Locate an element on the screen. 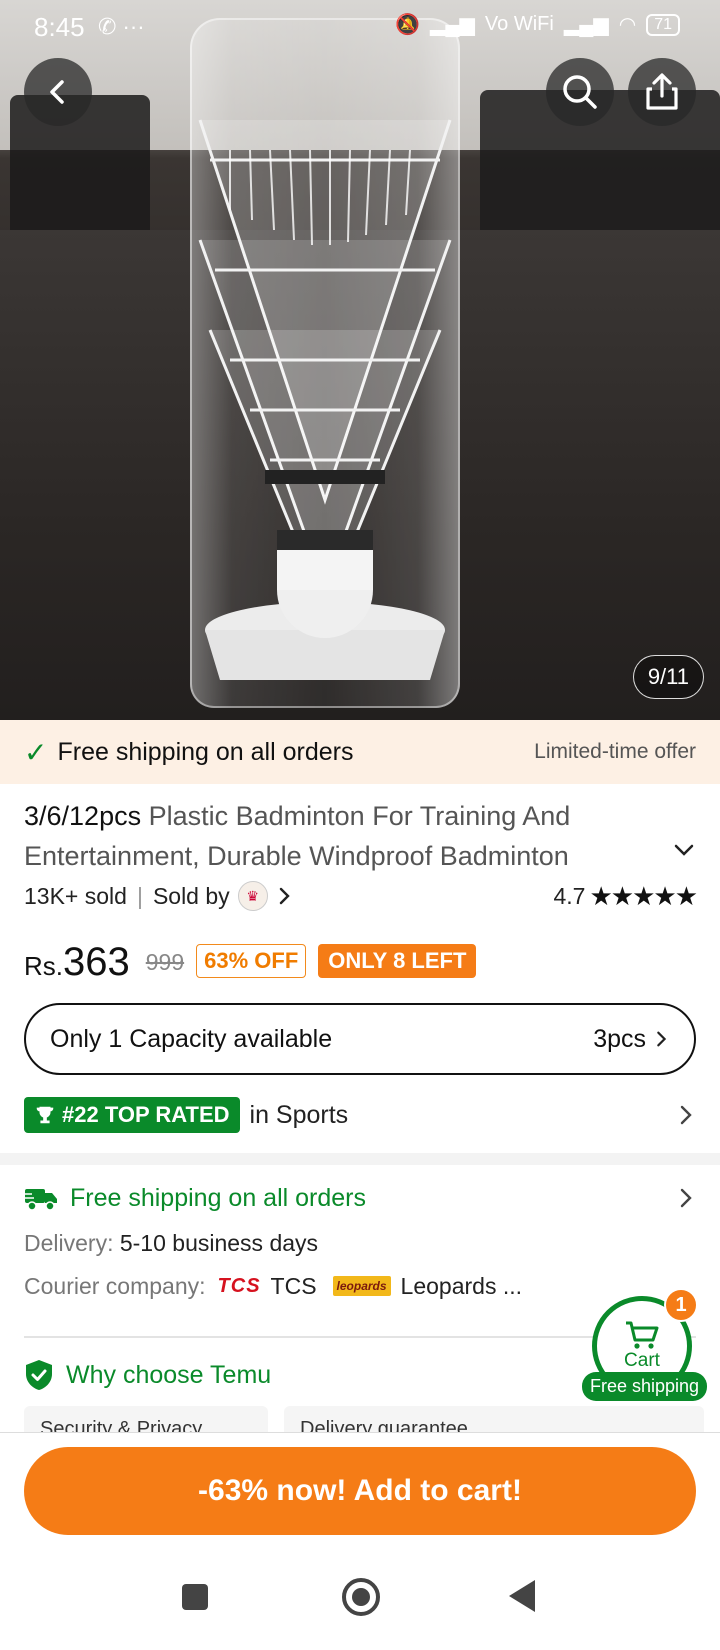 The width and height of the screenshot is (720, 1650). cart-free-shipping: Free shipping is located at coordinates (645, 1386).